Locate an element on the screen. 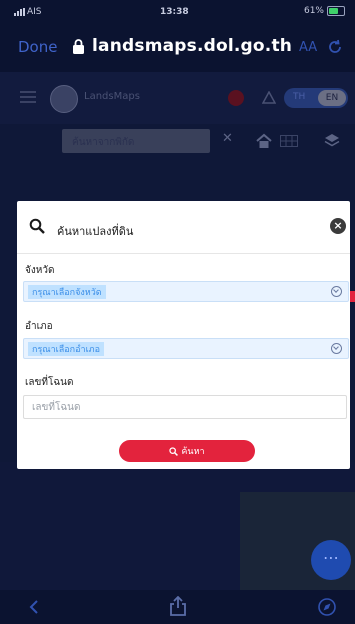 The image size is (355, 624). browser-bottom-bar is located at coordinates (177, 607).